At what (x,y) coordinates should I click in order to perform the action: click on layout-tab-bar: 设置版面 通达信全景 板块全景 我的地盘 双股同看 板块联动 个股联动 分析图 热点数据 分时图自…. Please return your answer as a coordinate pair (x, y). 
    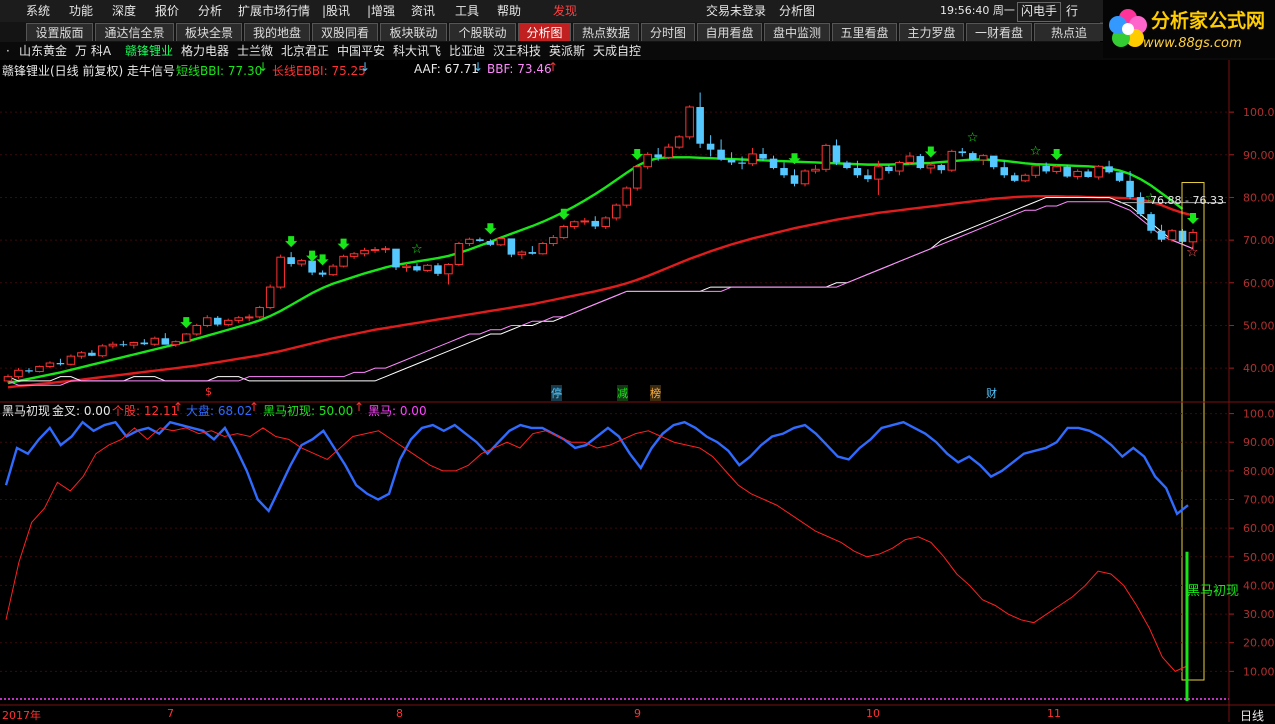
    Looking at the image, I should click on (552, 32).